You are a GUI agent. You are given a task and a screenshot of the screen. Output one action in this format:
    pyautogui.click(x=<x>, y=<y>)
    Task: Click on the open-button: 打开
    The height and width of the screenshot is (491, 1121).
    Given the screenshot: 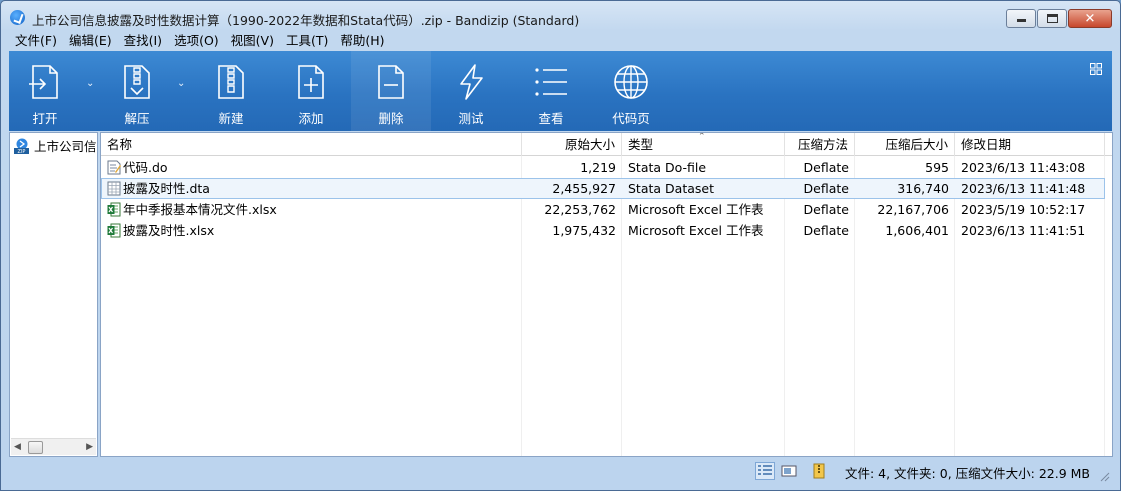 What is the action you would take?
    pyautogui.click(x=45, y=91)
    